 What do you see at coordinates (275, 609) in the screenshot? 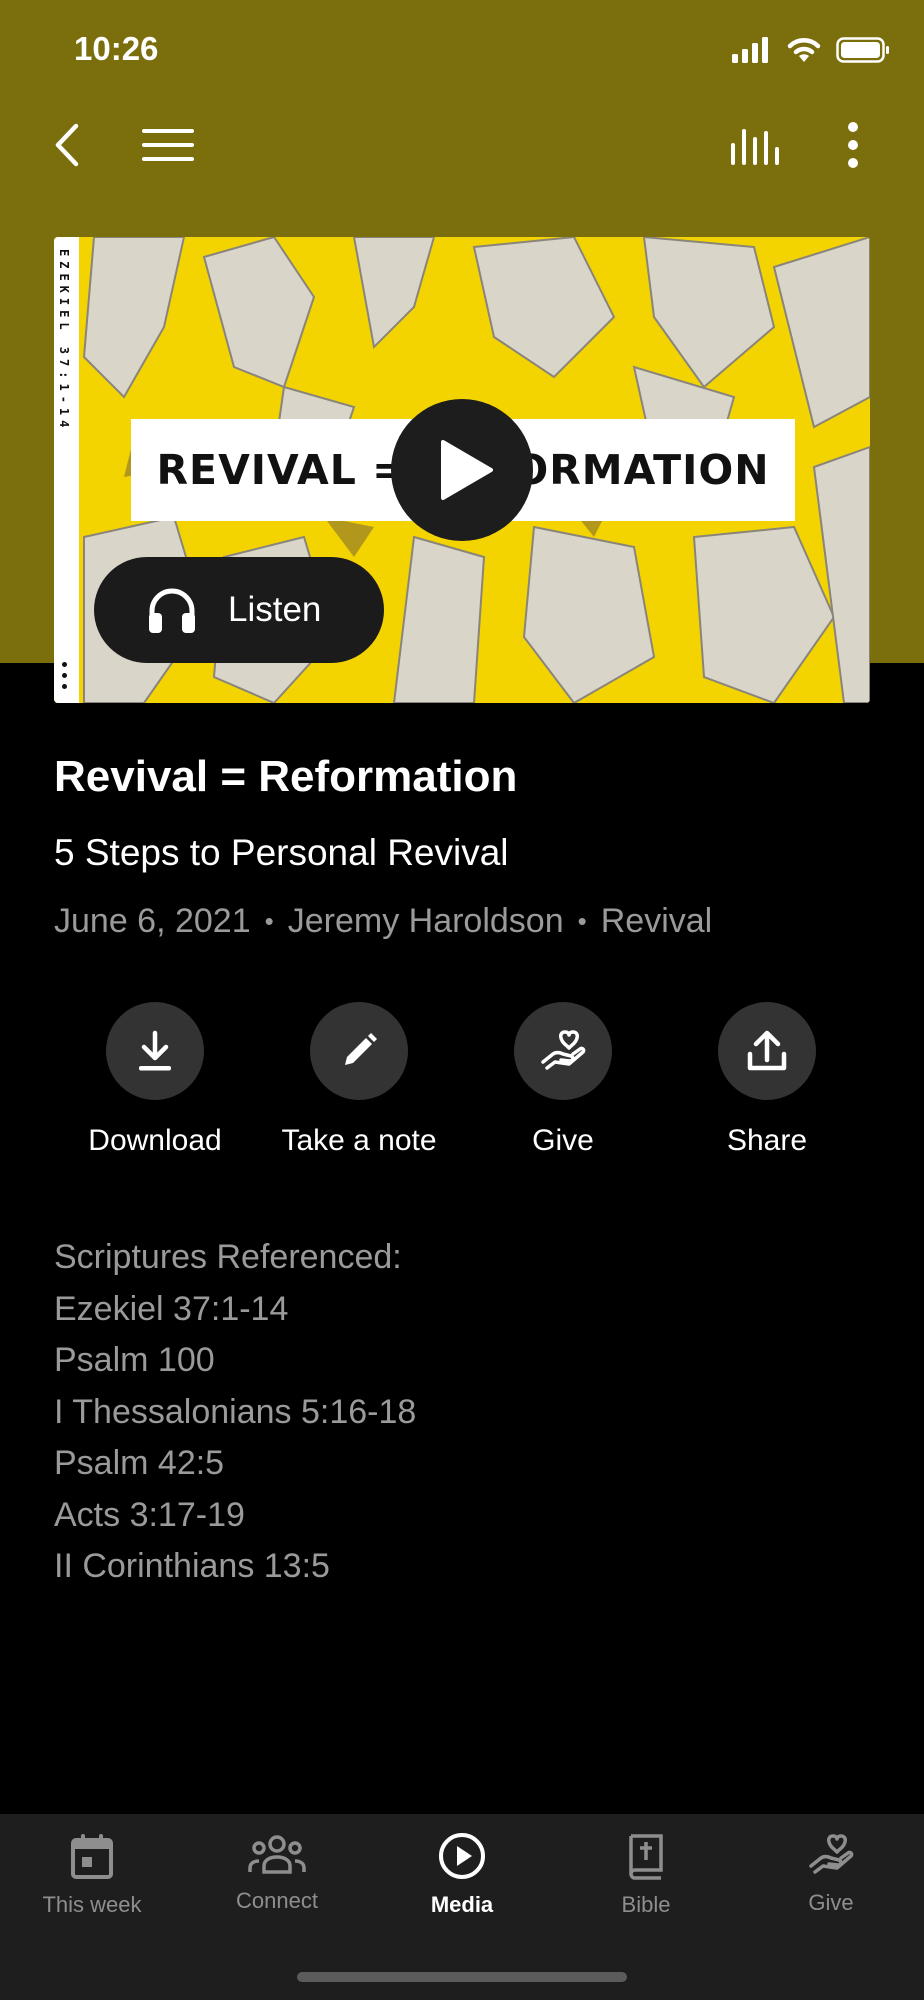
I see `listen-label: Listen` at bounding box center [275, 609].